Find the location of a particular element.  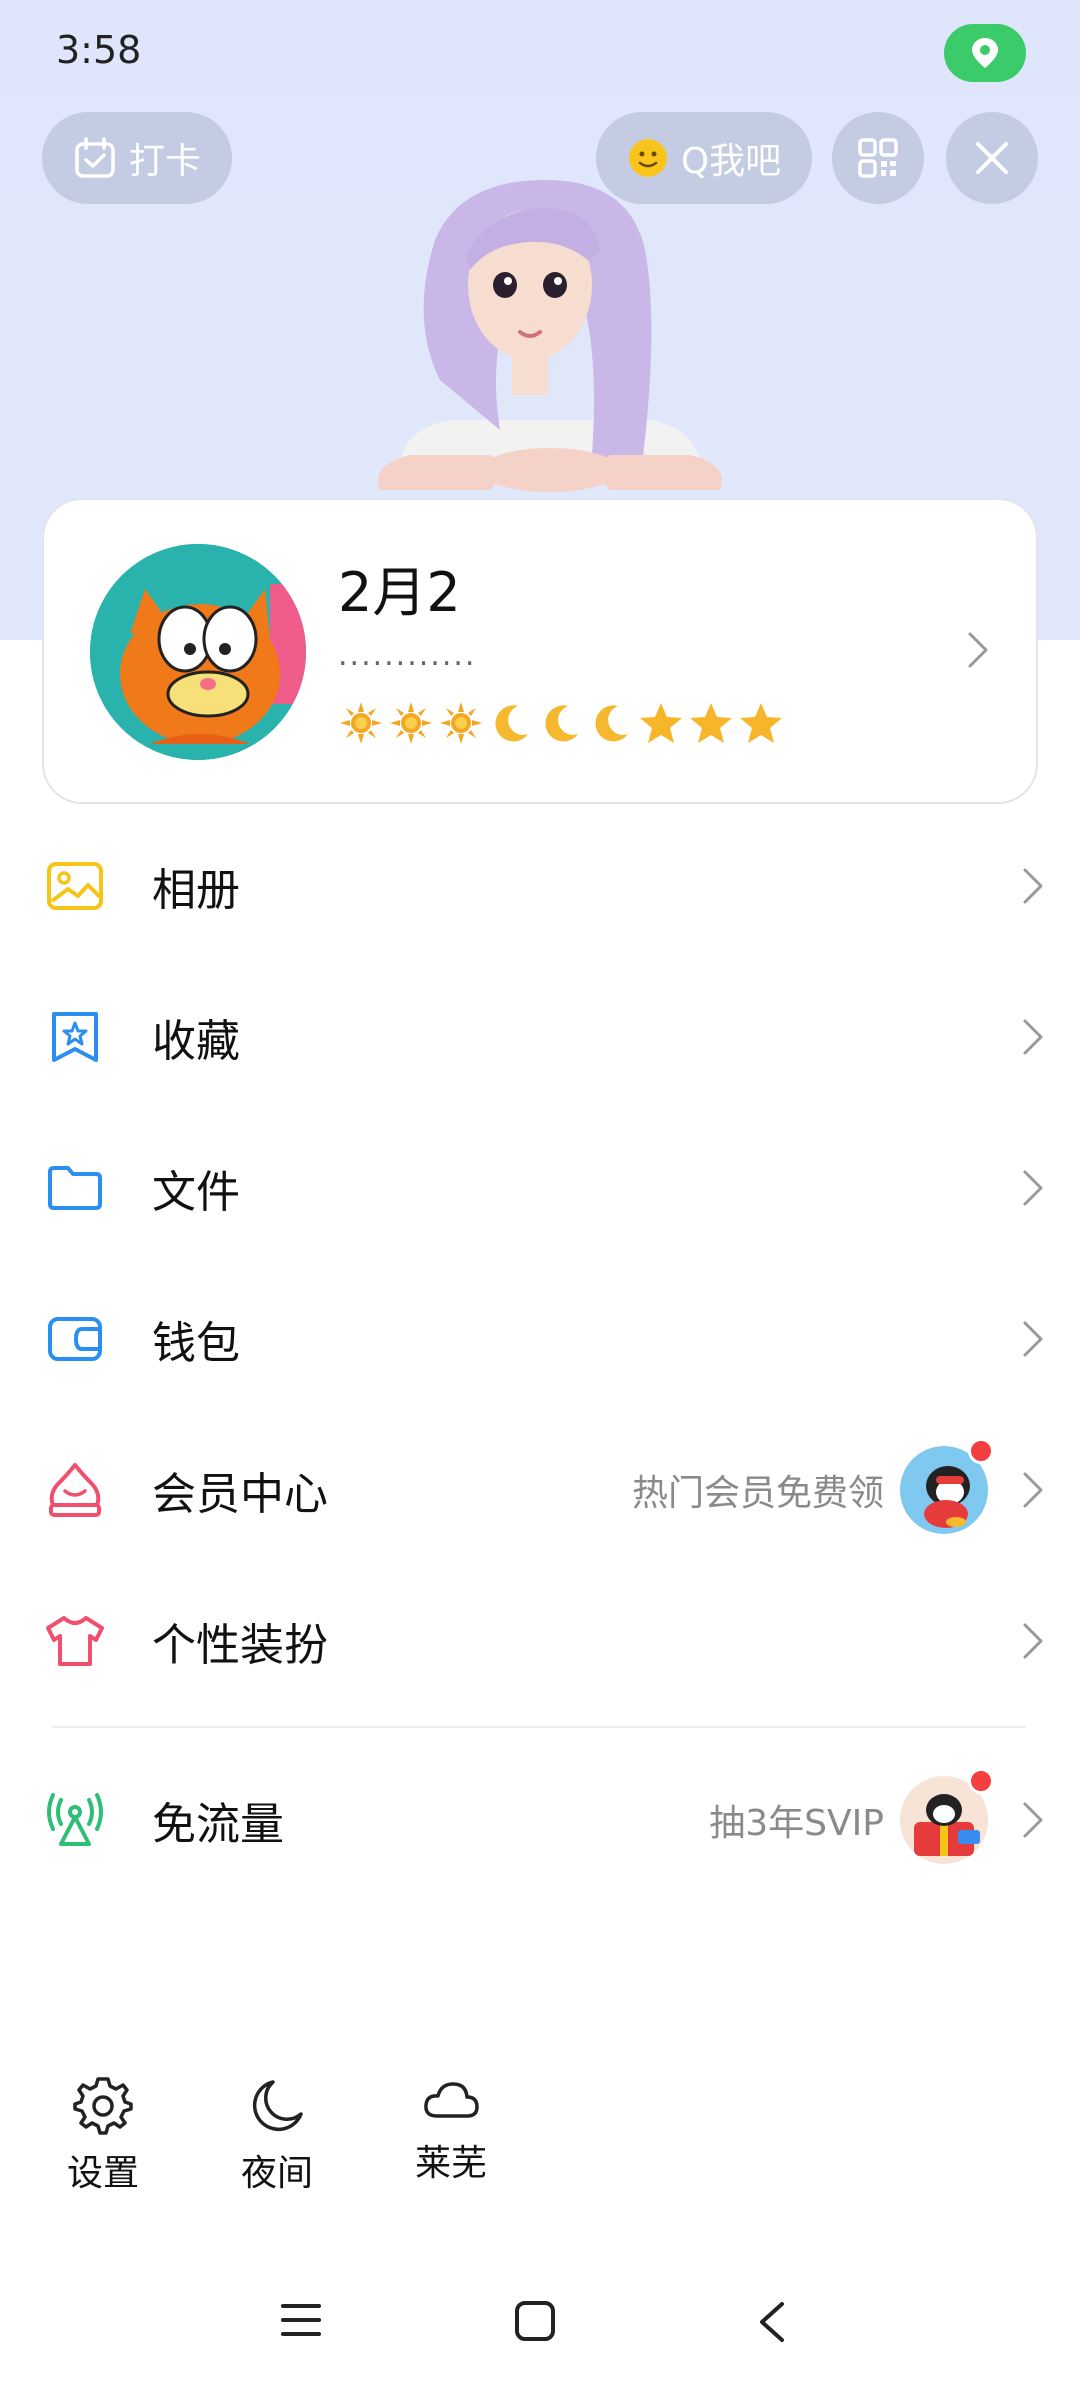

qr-code-icon is located at coordinates (878, 158).